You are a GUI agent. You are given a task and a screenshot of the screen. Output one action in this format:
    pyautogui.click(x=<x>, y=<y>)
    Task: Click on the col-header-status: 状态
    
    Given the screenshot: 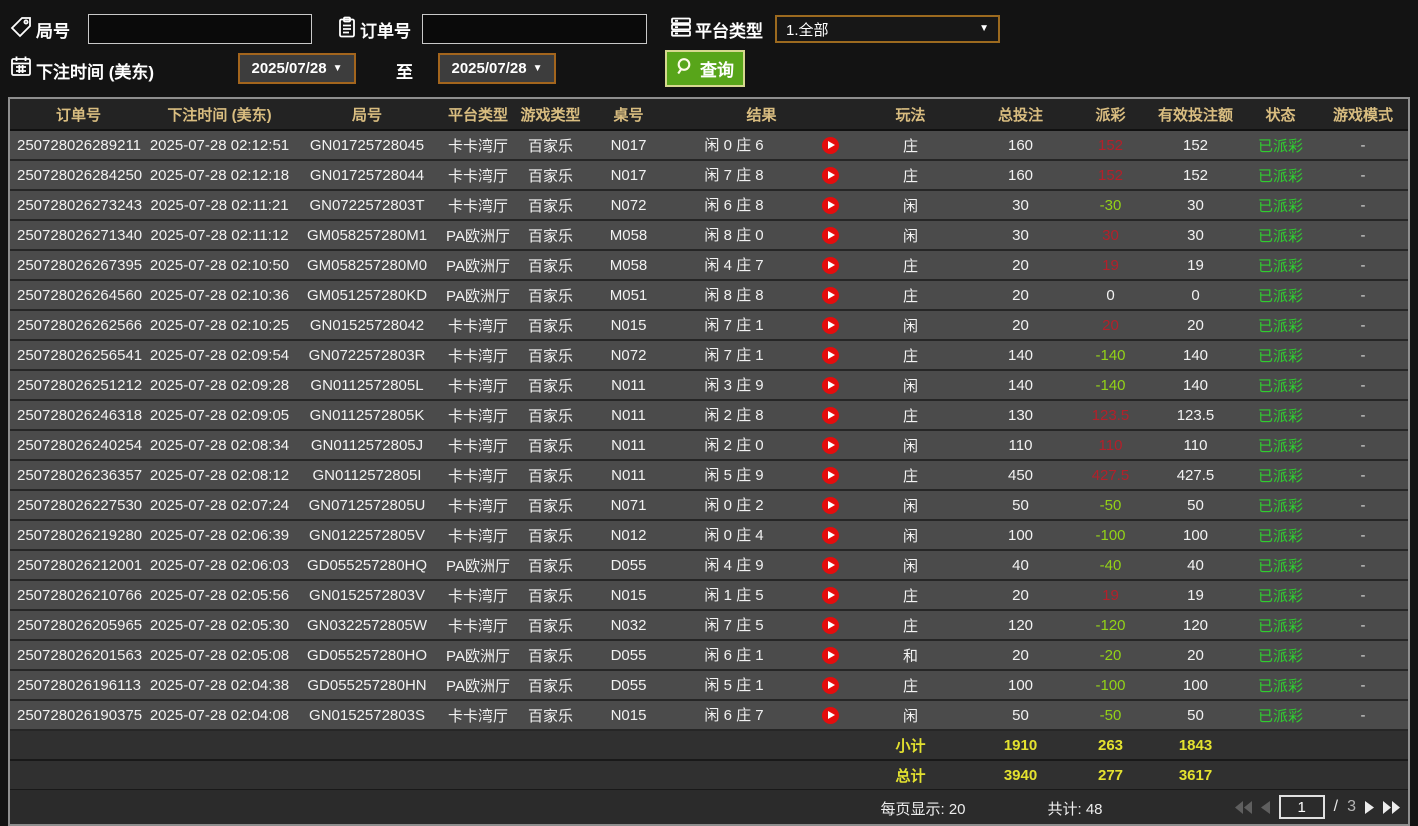 What is the action you would take?
    pyautogui.click(x=1280, y=115)
    